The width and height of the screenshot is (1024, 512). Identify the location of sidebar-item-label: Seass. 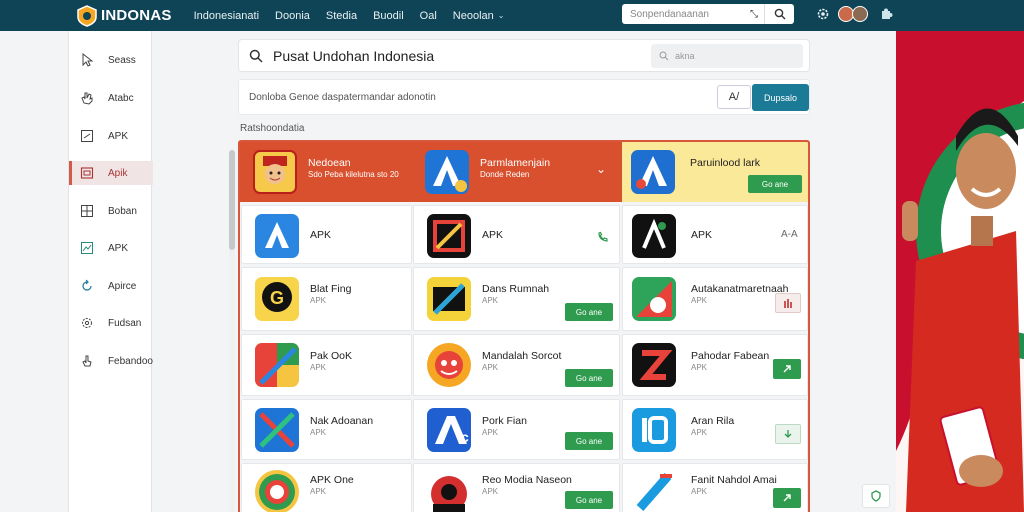
(122, 60).